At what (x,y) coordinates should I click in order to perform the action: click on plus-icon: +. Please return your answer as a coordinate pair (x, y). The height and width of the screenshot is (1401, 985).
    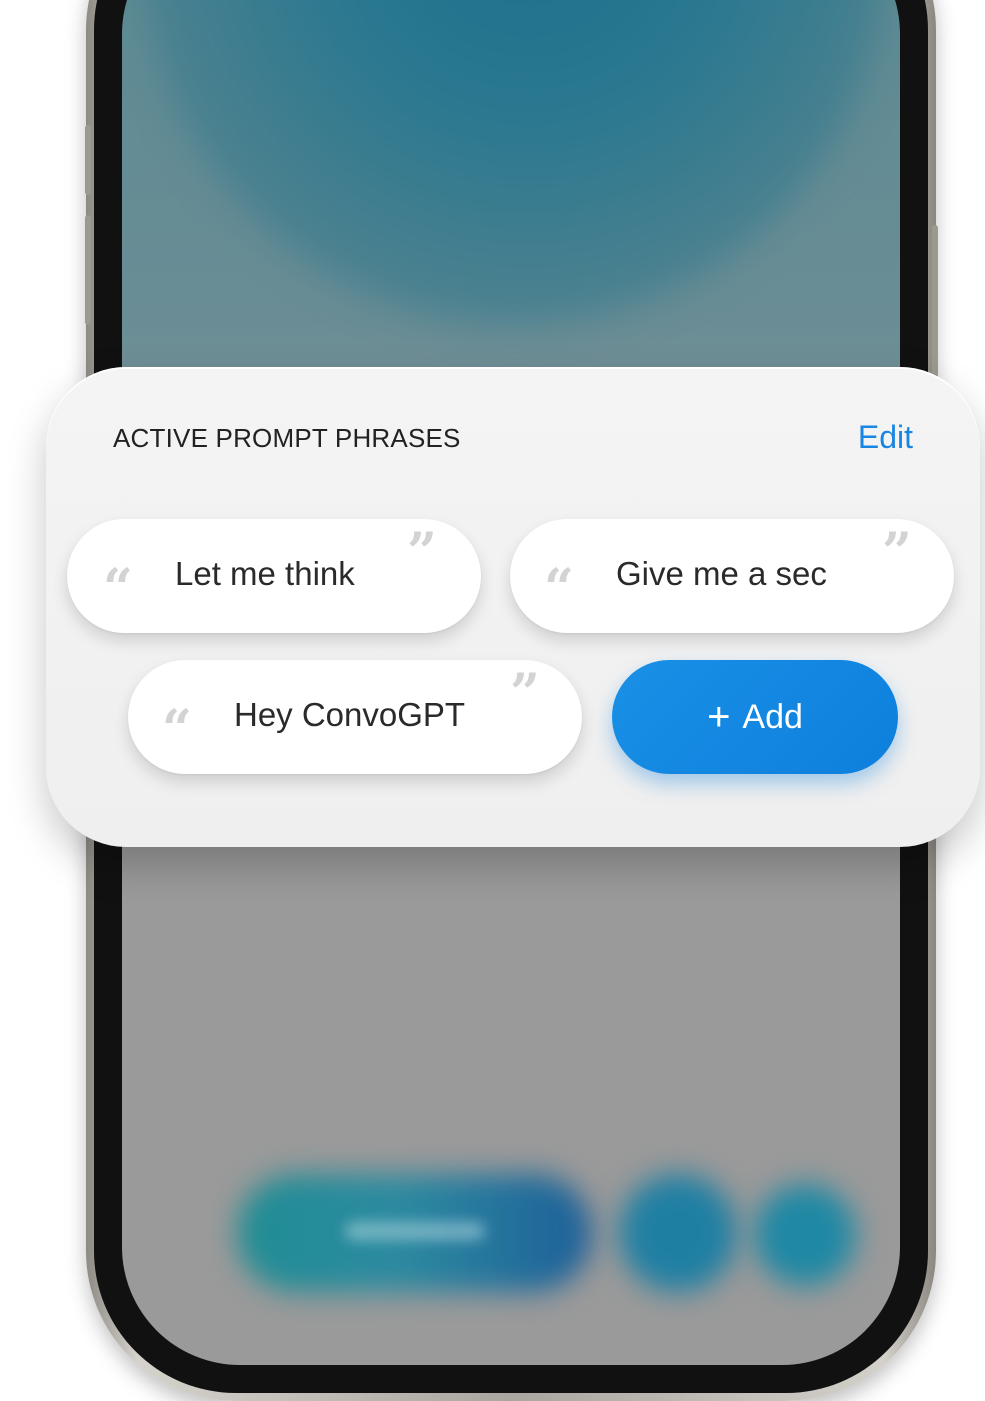
    Looking at the image, I should click on (719, 717).